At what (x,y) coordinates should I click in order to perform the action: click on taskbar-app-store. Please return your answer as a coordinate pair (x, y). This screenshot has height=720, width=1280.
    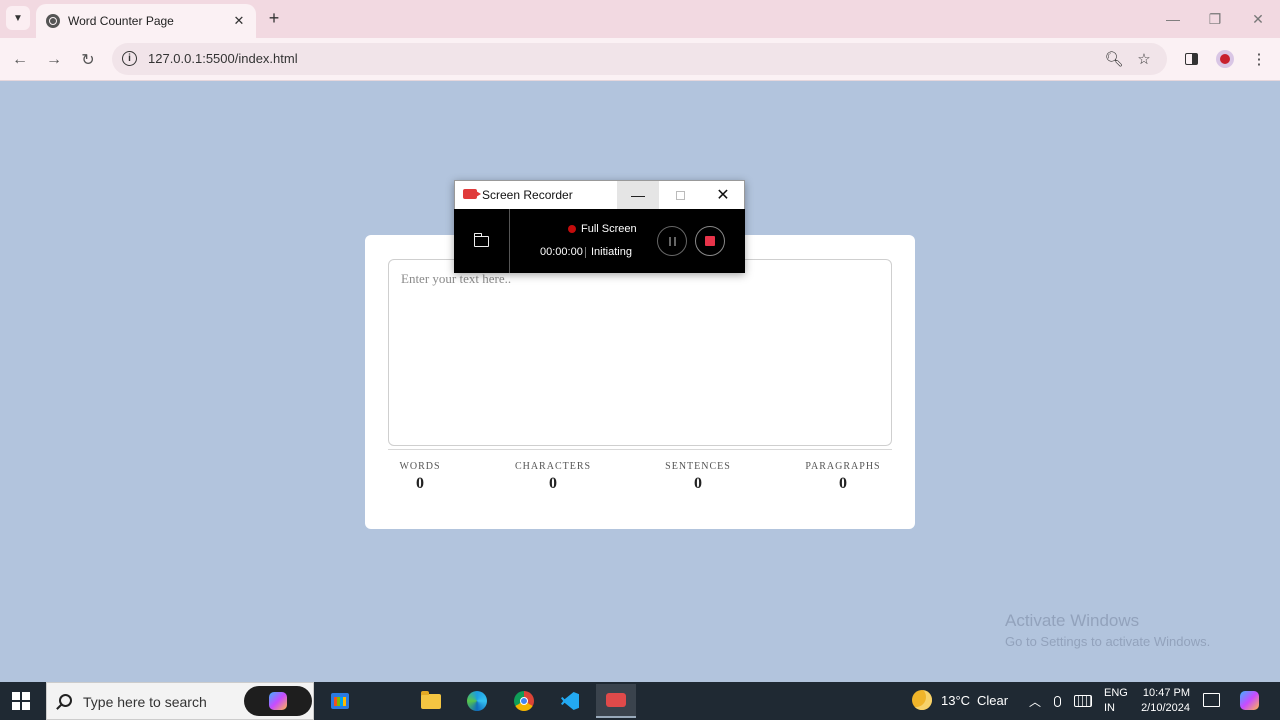
    Looking at the image, I should click on (340, 701).